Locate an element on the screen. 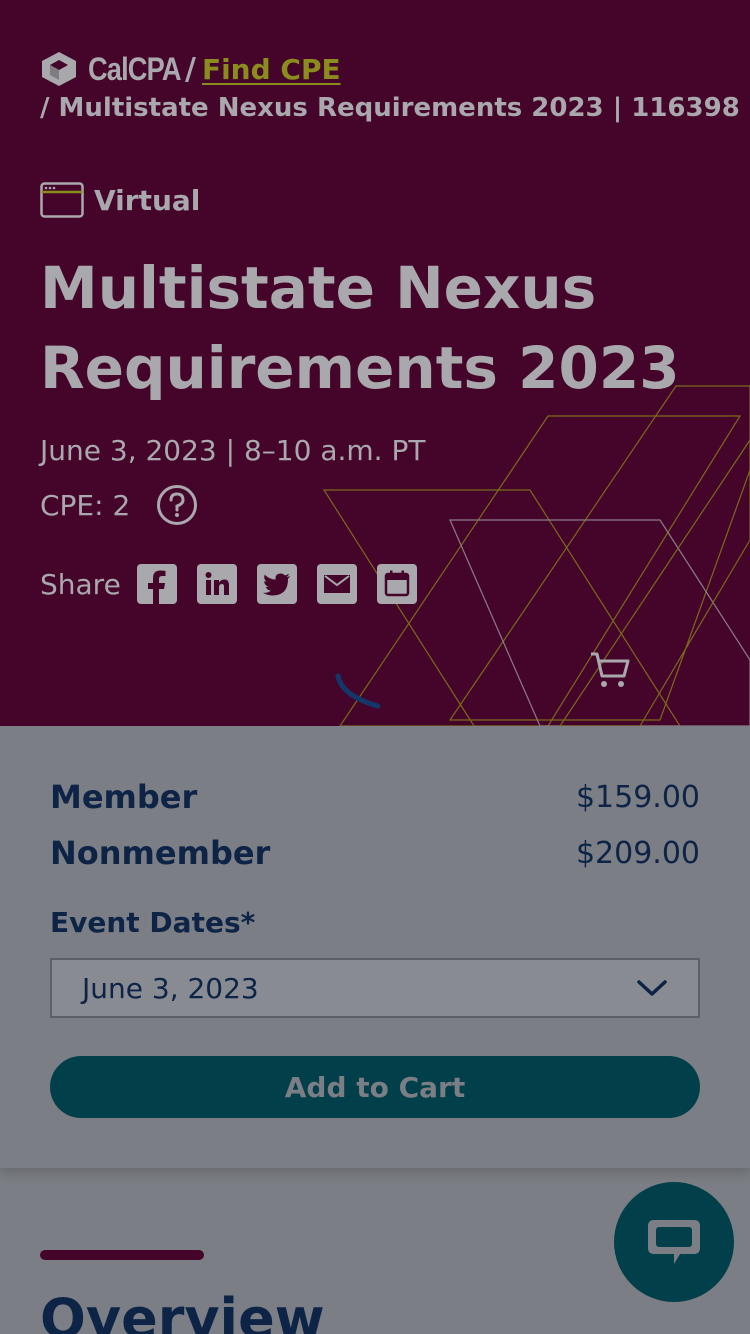 The image size is (750, 1334). browser-window-icon is located at coordinates (62, 200).